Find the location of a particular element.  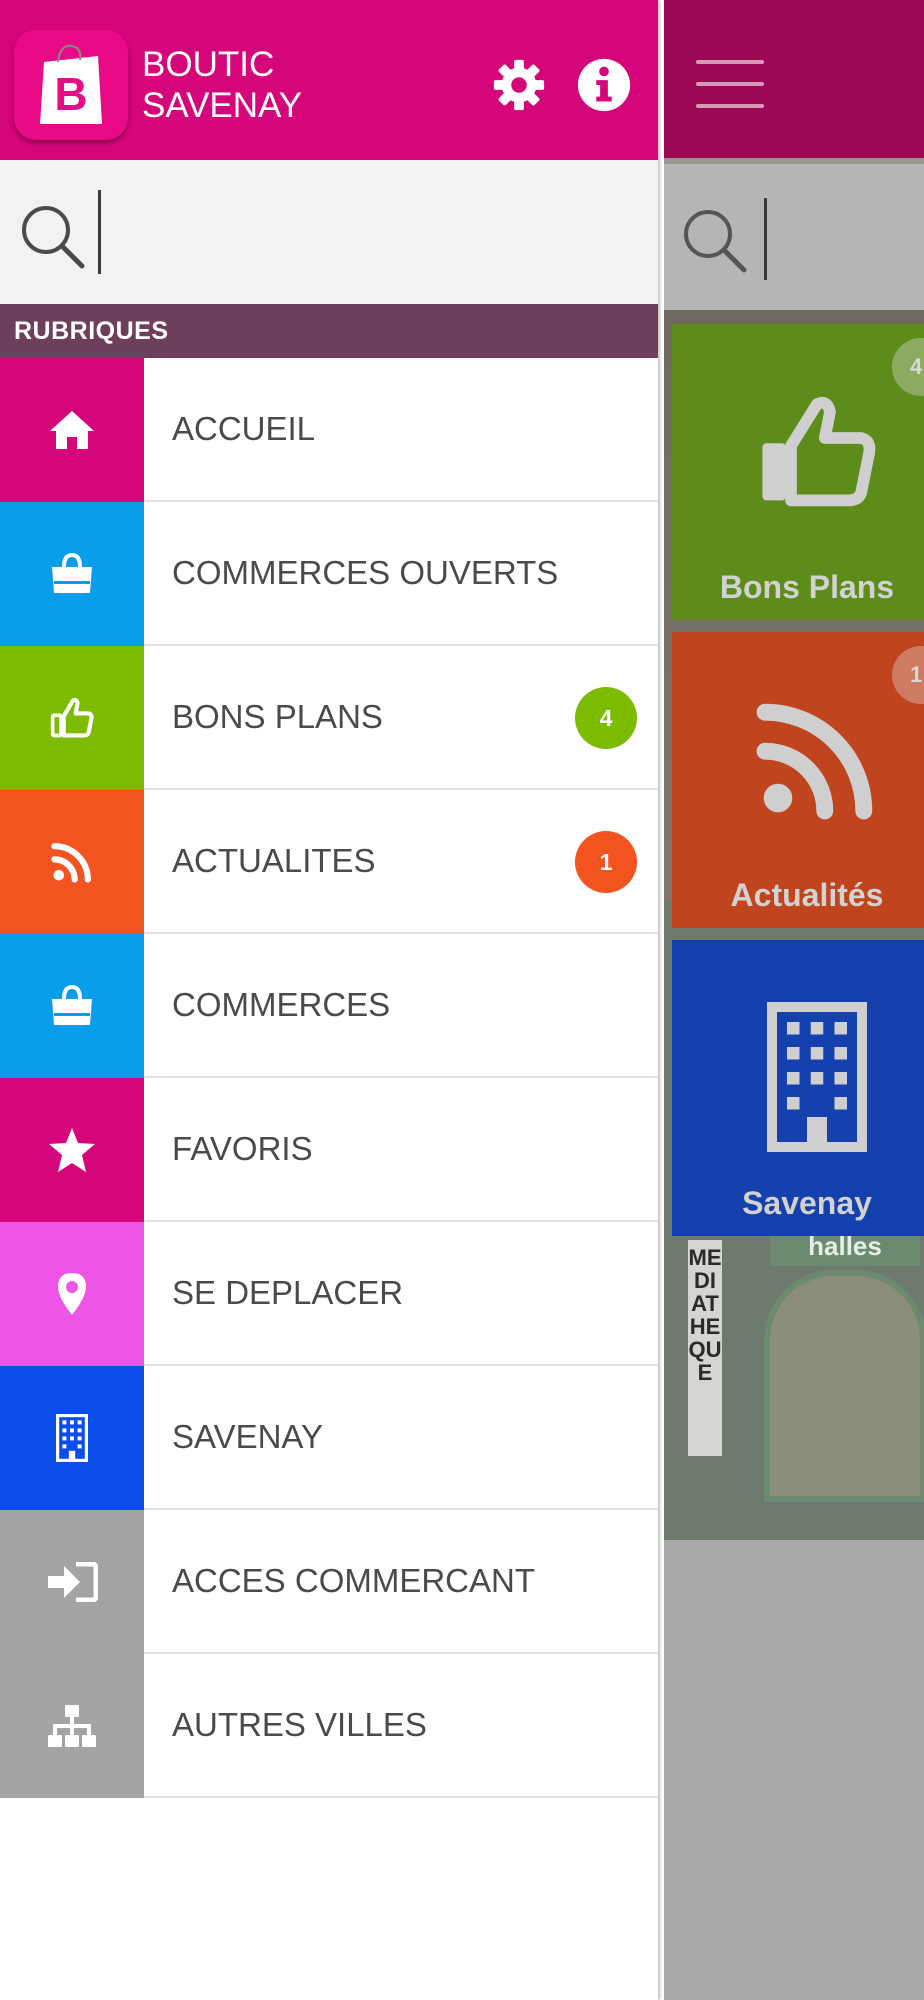

menu-item-label: SAVENAY is located at coordinates (247, 1436).